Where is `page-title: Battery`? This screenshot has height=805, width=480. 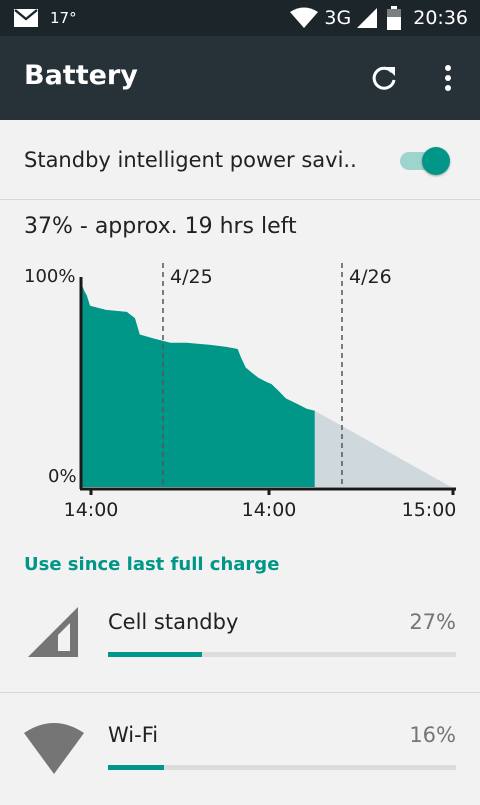 page-title: Battery is located at coordinates (81, 75).